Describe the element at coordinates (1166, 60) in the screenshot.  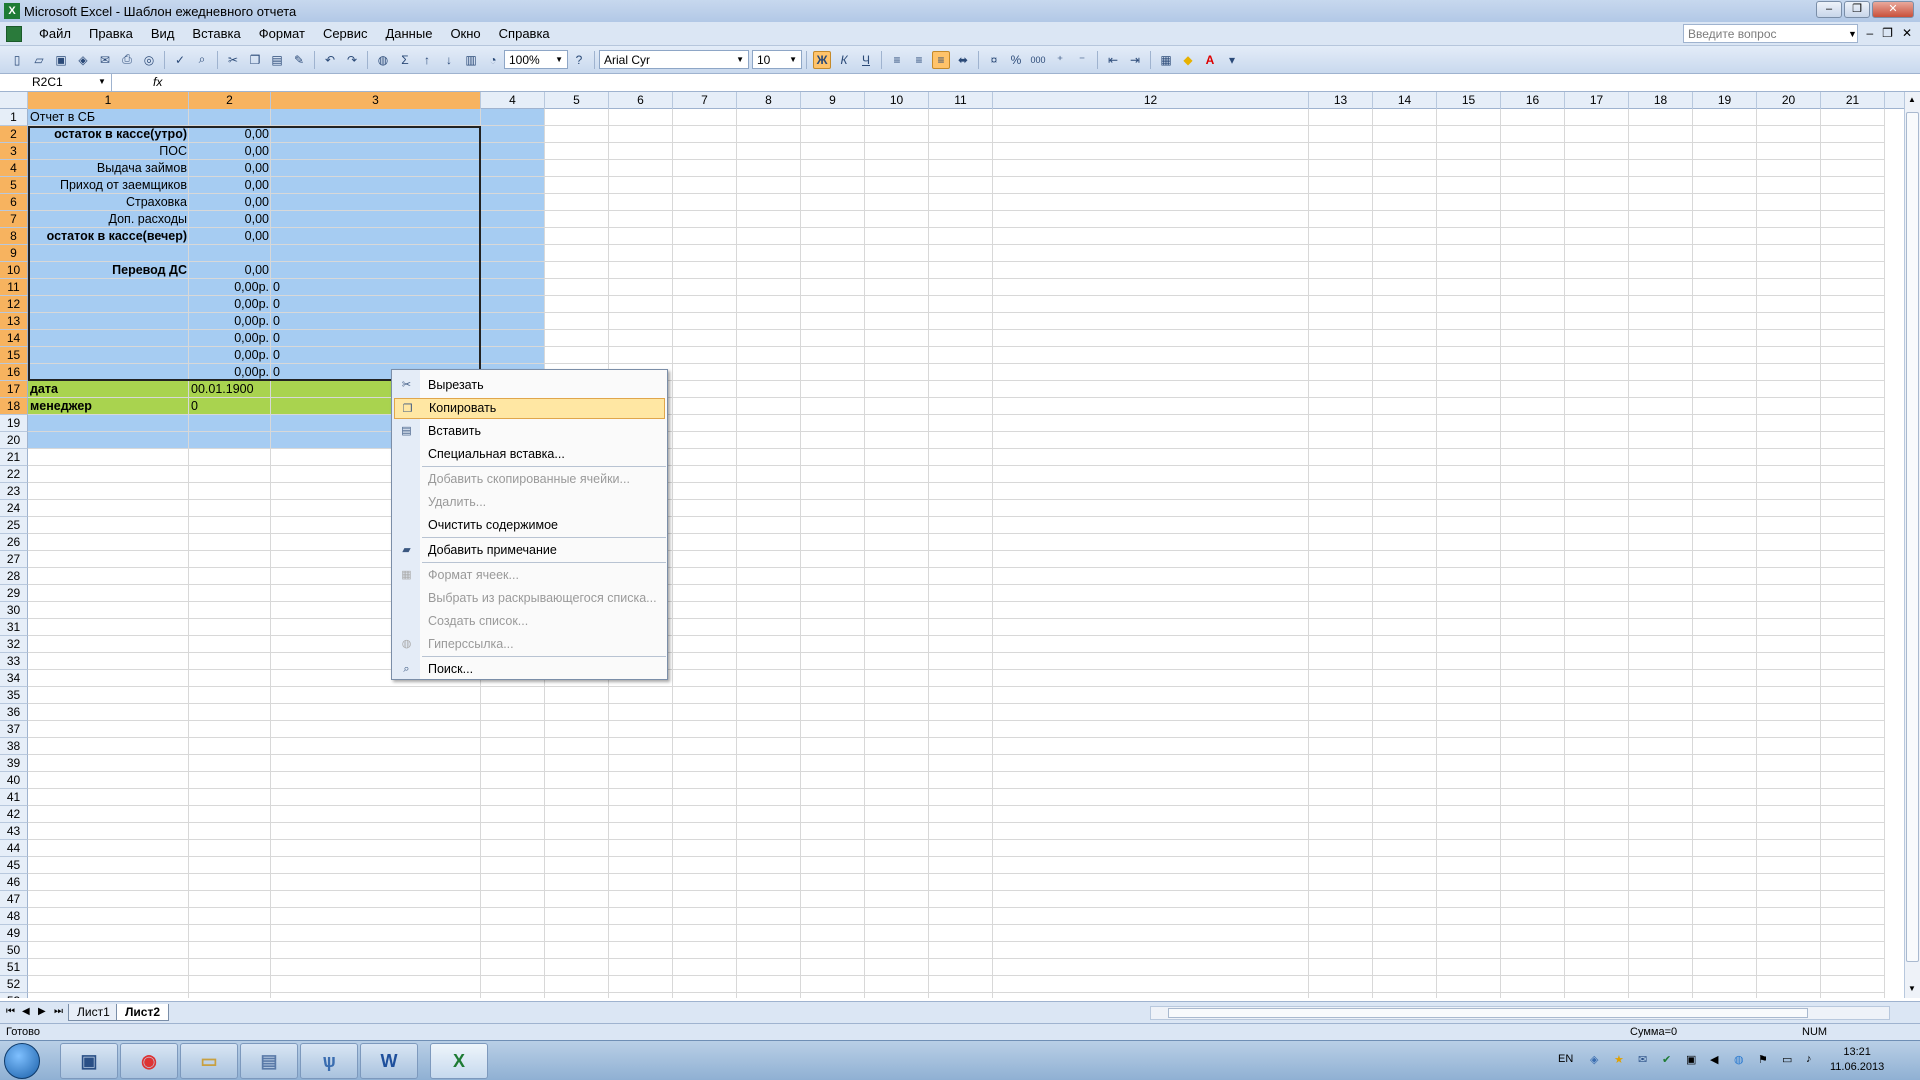
I see `borders-icon: ▦` at that location.